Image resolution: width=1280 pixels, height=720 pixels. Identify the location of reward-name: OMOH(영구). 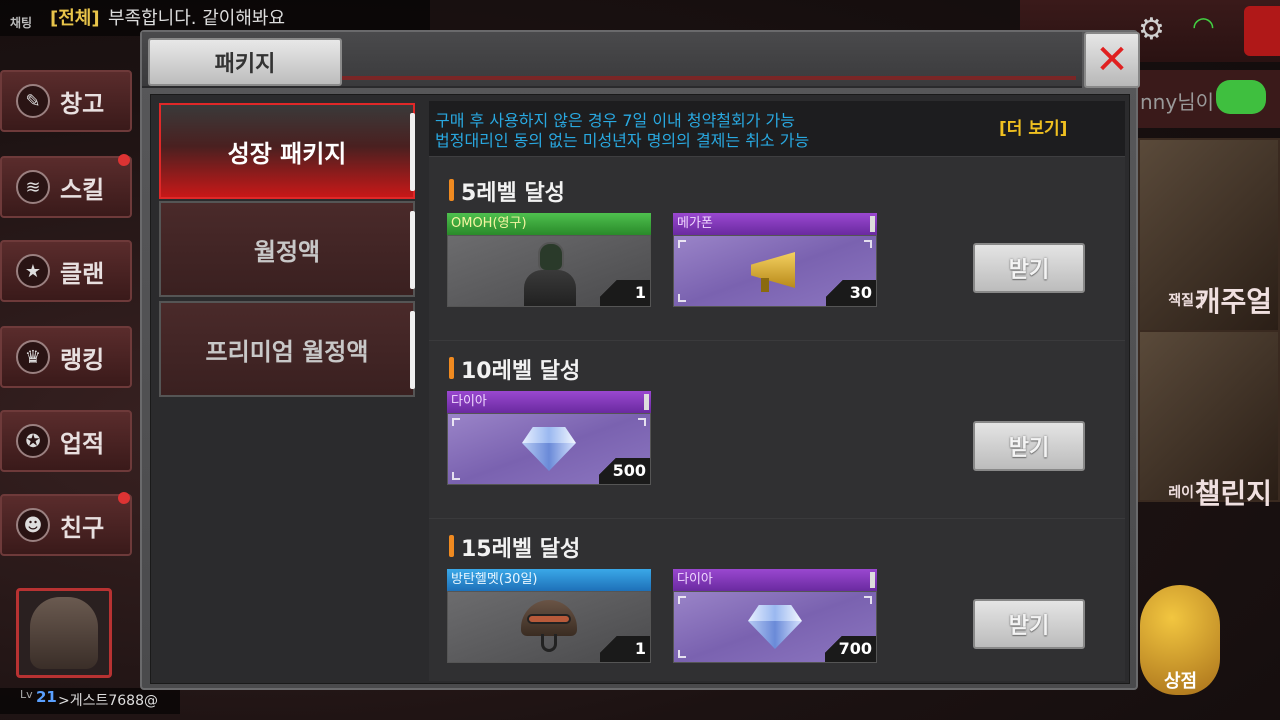
(549, 224).